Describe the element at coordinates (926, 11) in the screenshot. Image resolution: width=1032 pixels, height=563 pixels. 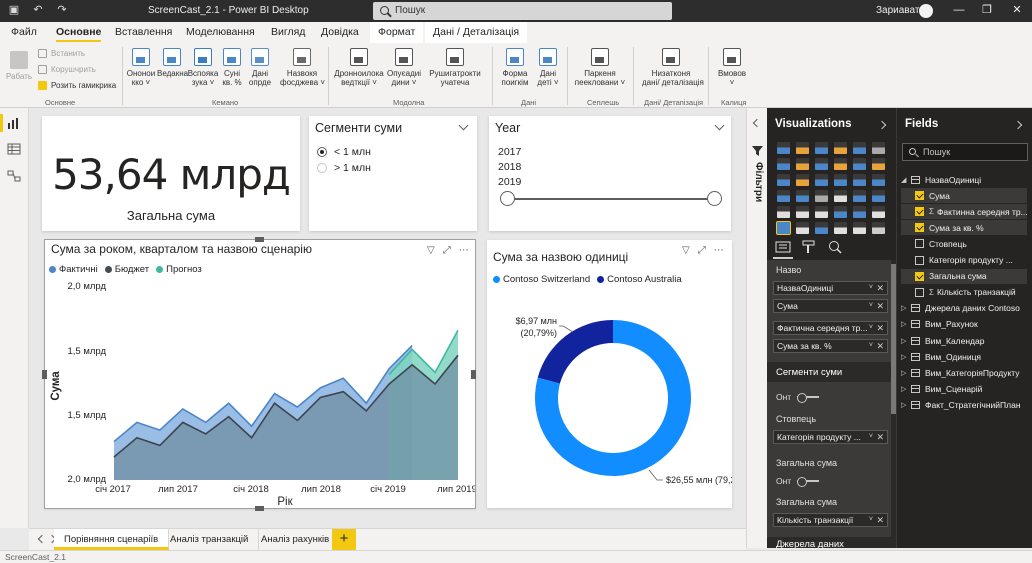
I see `avatar` at that location.